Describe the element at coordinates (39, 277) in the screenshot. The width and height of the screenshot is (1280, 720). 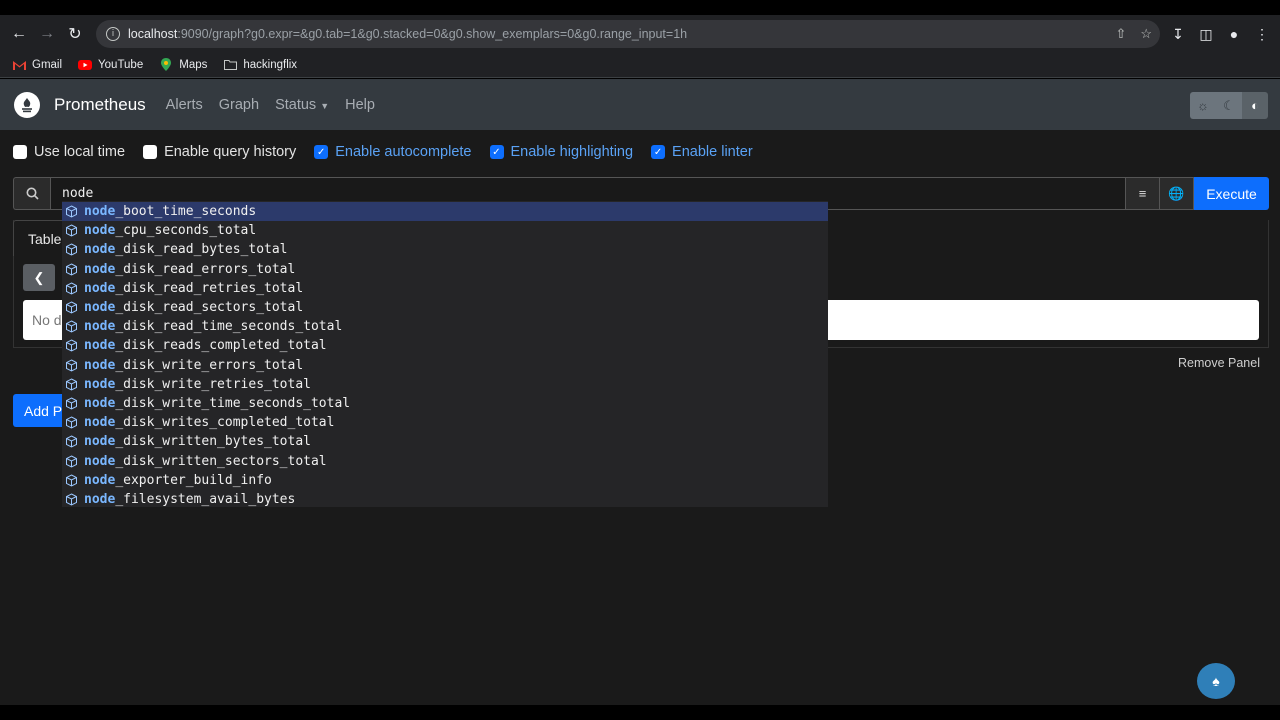
I see `time-back-button: ❮` at that location.